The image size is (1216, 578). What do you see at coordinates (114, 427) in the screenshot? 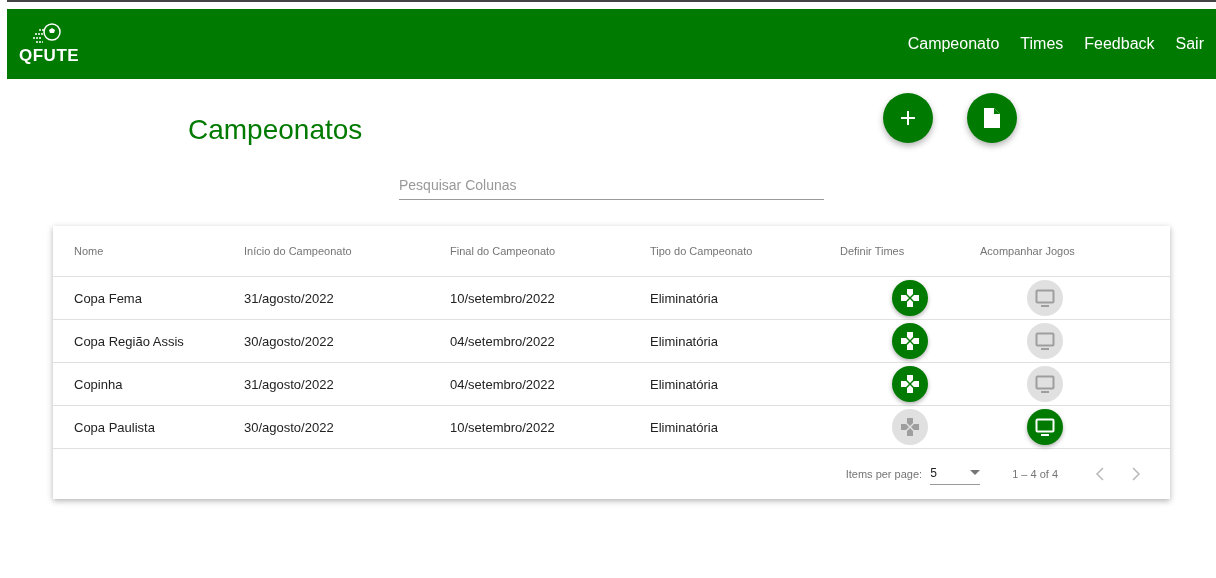
I see `table-cell: Copa Paulista` at bounding box center [114, 427].